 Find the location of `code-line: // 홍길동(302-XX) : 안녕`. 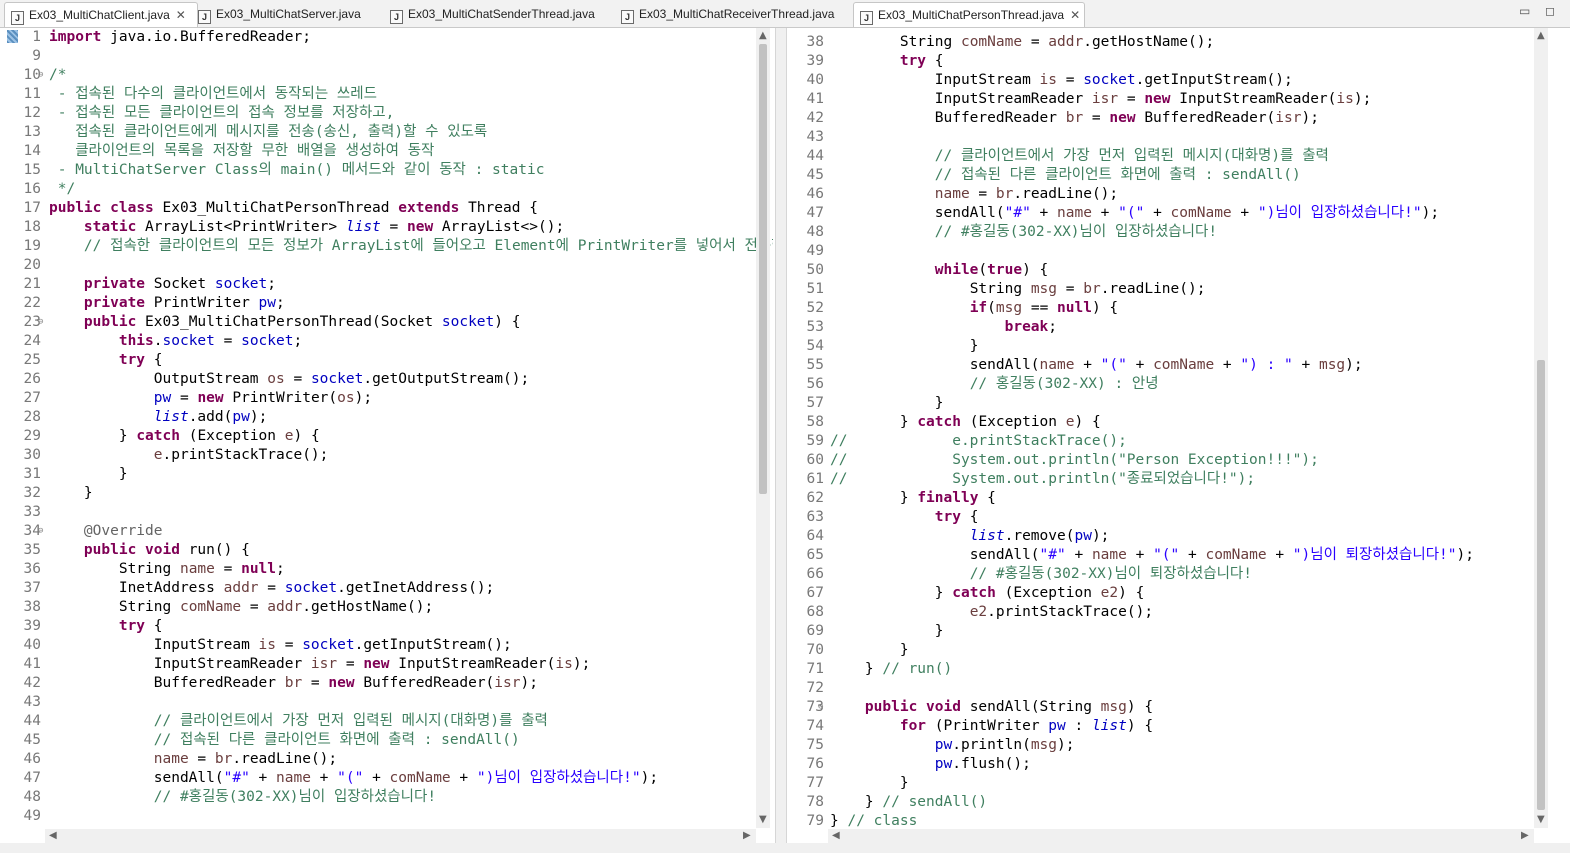

code-line: // 홍길동(302-XX) : 안녕 is located at coordinates (994, 384).